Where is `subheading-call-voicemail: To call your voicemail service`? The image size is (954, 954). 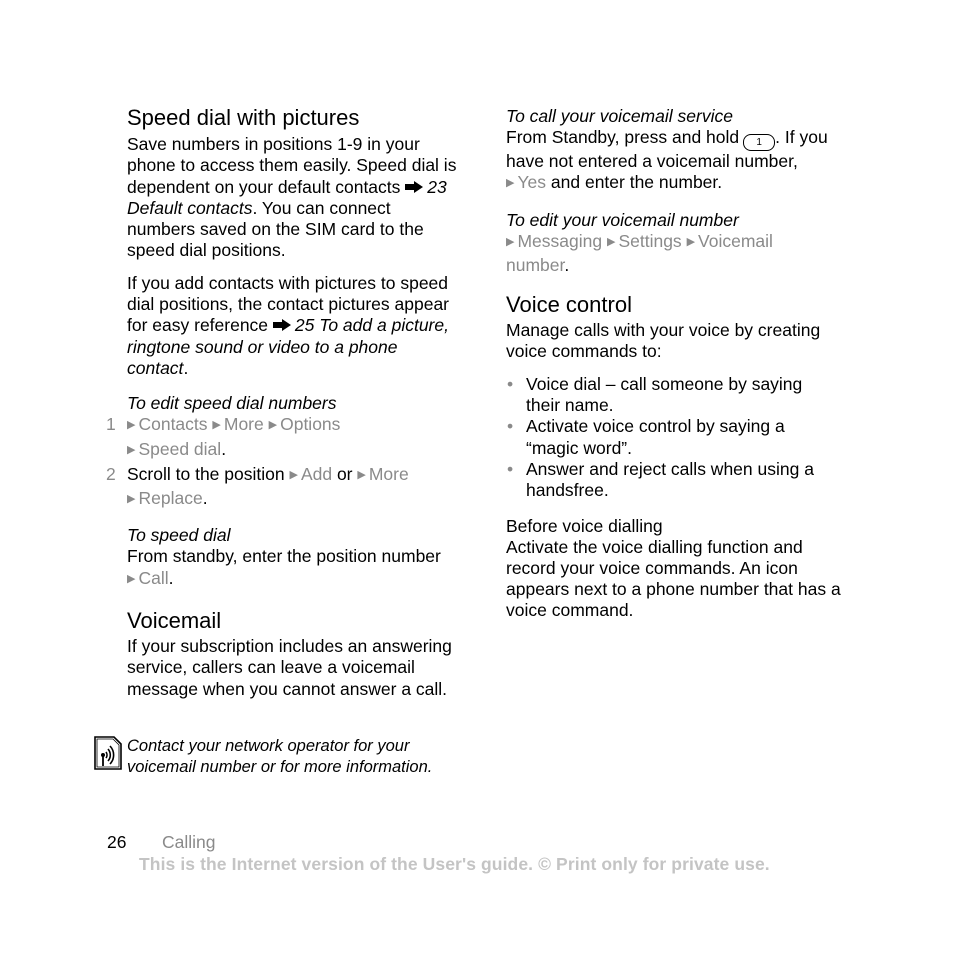 subheading-call-voicemail: To call your voicemail service is located at coordinates (619, 116).